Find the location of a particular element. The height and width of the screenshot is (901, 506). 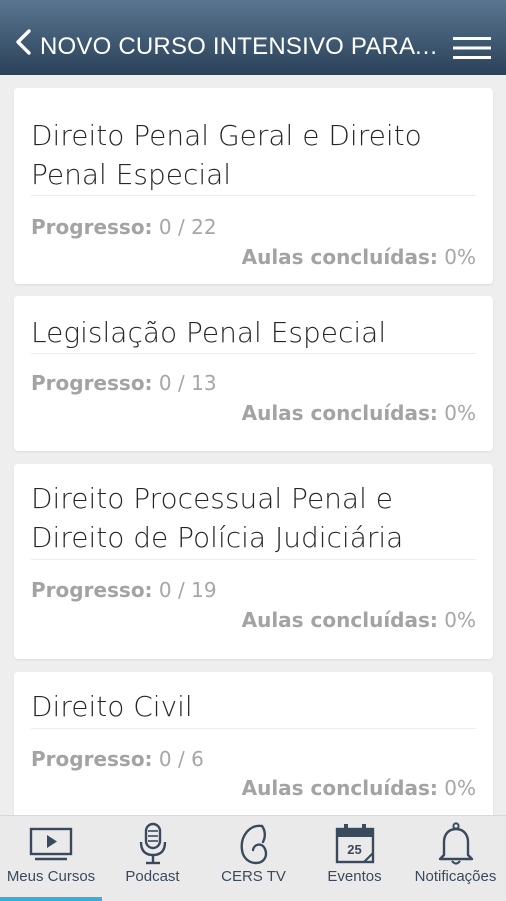

tab-notificacoes: Notificações is located at coordinates (455, 858).